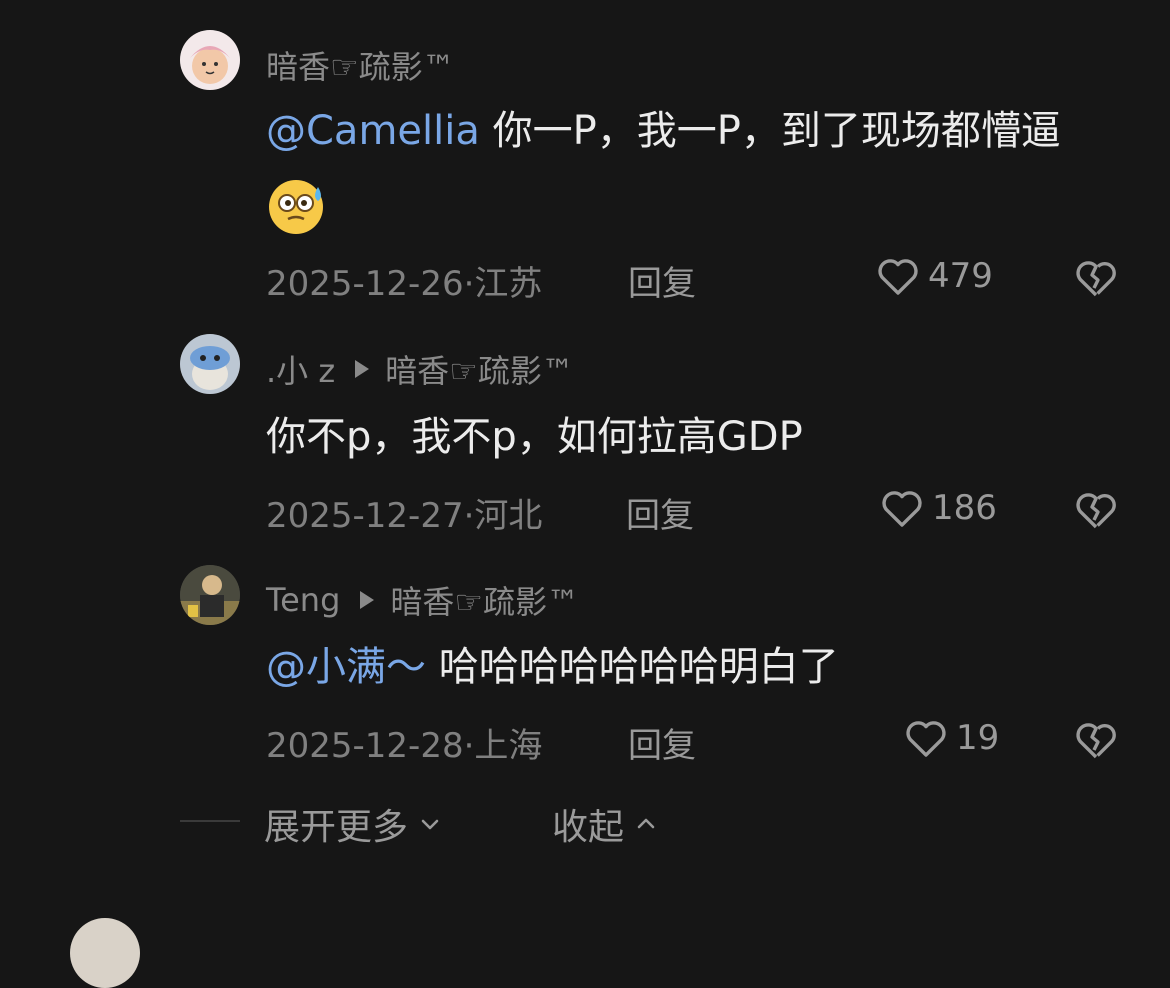  I want to click on like-count: 186, so click(964, 508).